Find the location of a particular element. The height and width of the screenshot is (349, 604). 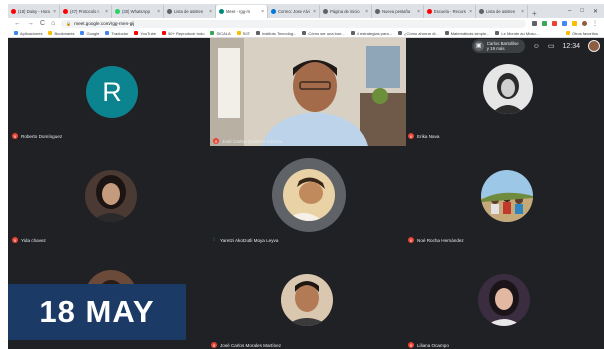

bookmark-item: Bookmarks is located at coordinates (61, 33).